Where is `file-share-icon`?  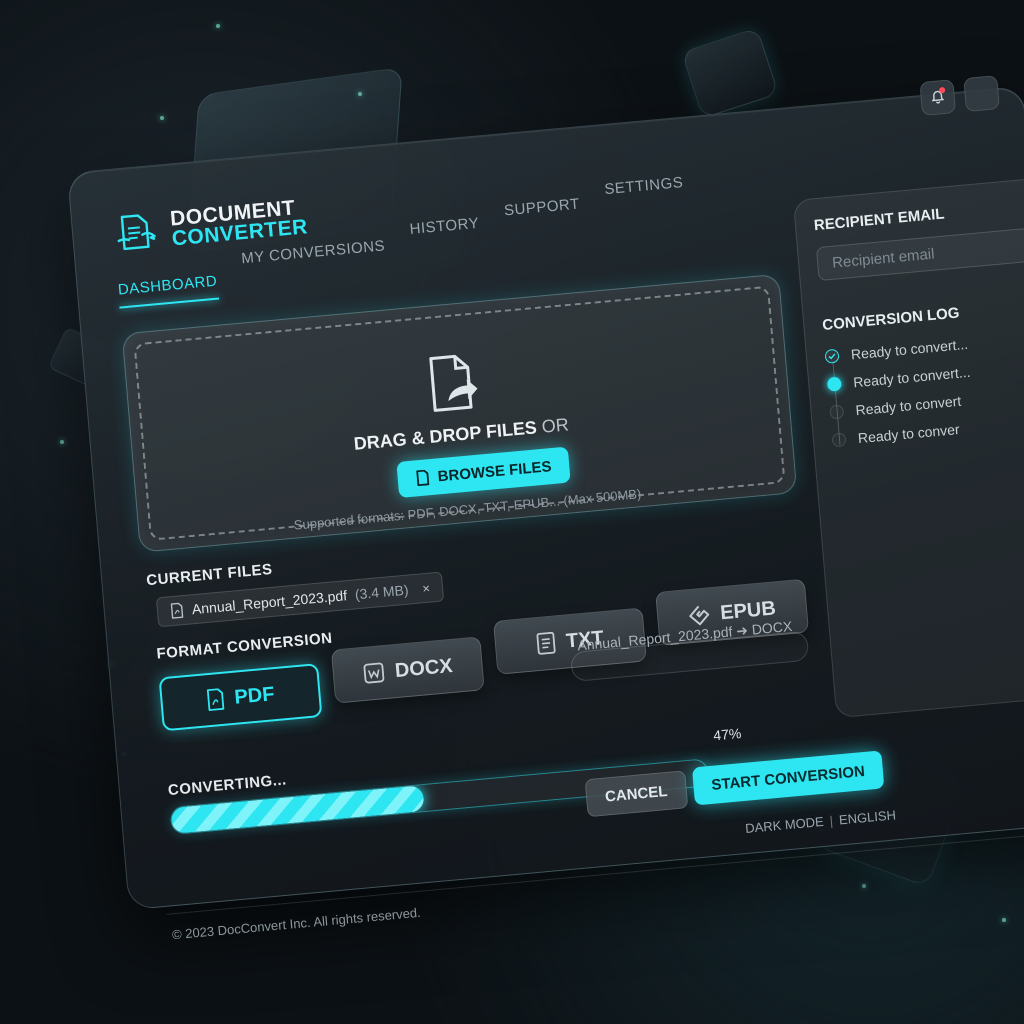 file-share-icon is located at coordinates (453, 383).